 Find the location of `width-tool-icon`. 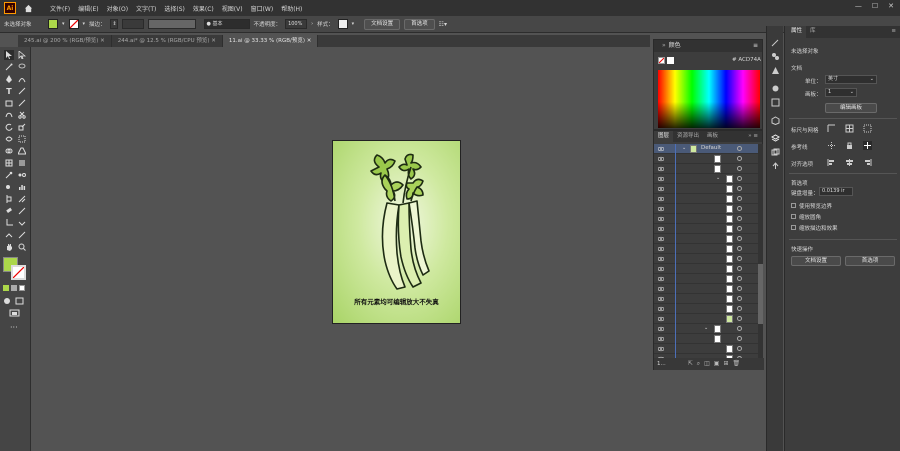

width-tool-icon is located at coordinates (9, 139).